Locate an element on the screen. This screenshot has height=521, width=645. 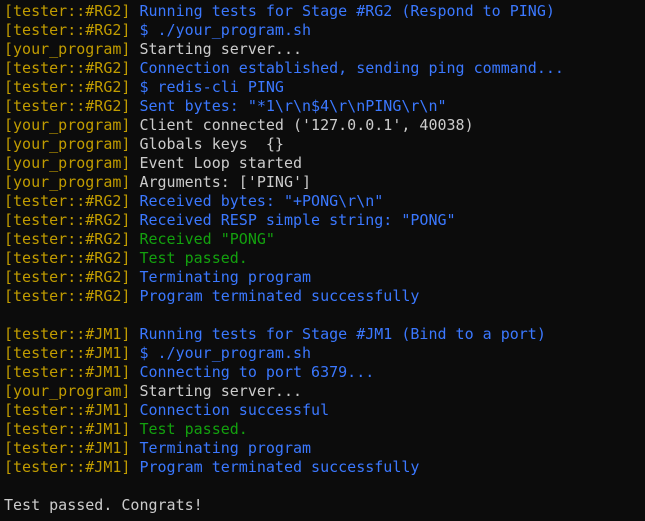
terminal-line: [tester::#RG2] Test passed. is located at coordinates (324, 258).